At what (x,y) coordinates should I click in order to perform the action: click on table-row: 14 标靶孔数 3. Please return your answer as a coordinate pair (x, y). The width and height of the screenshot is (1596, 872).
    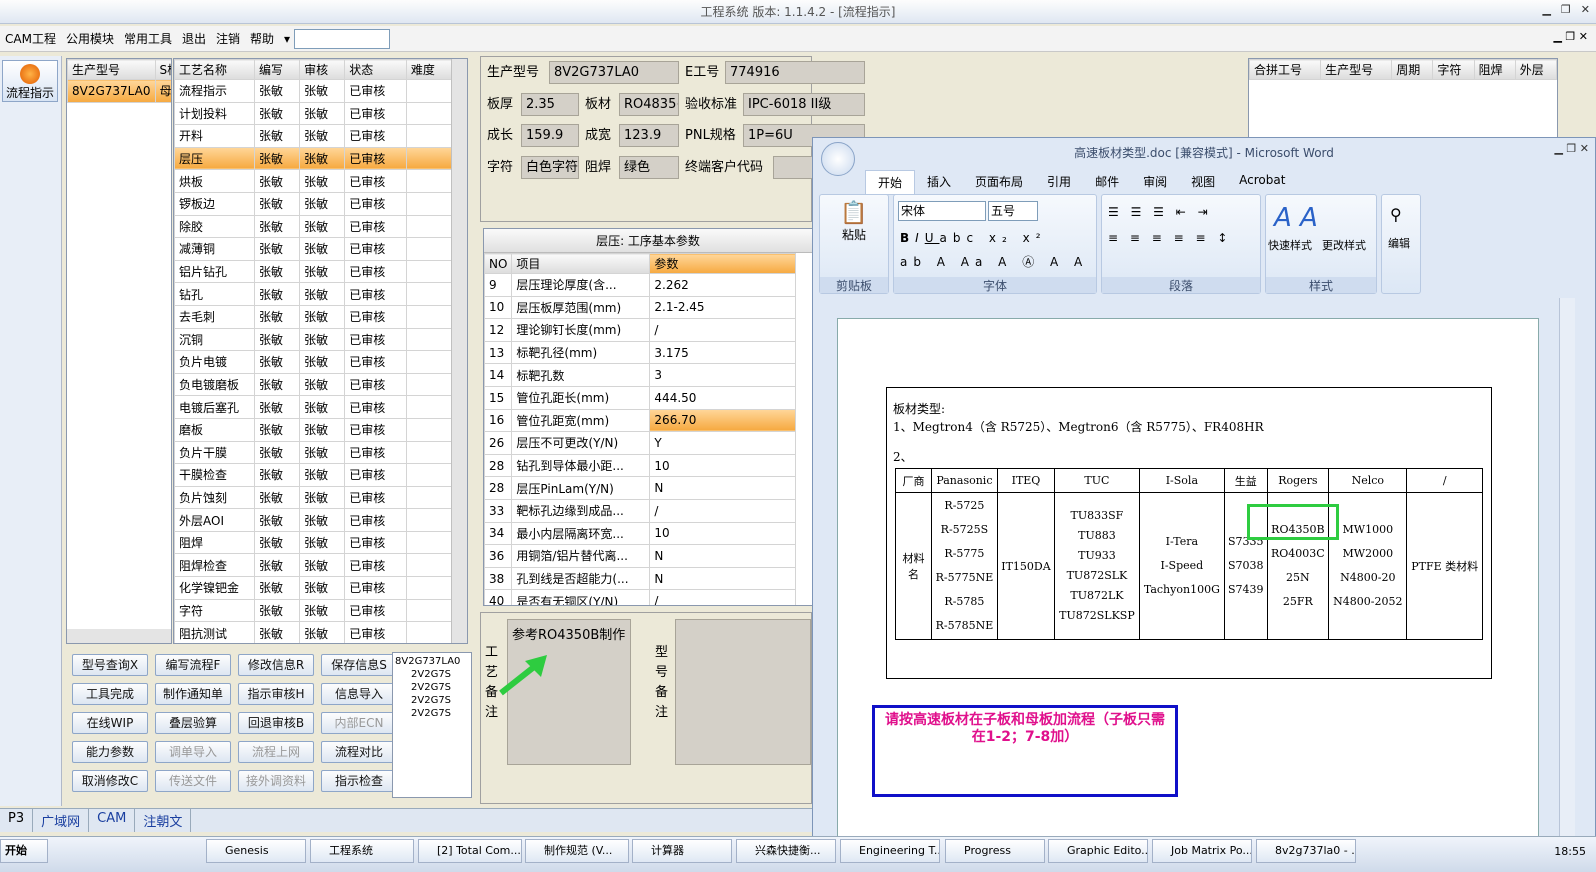
    Looking at the image, I should click on (640, 375).